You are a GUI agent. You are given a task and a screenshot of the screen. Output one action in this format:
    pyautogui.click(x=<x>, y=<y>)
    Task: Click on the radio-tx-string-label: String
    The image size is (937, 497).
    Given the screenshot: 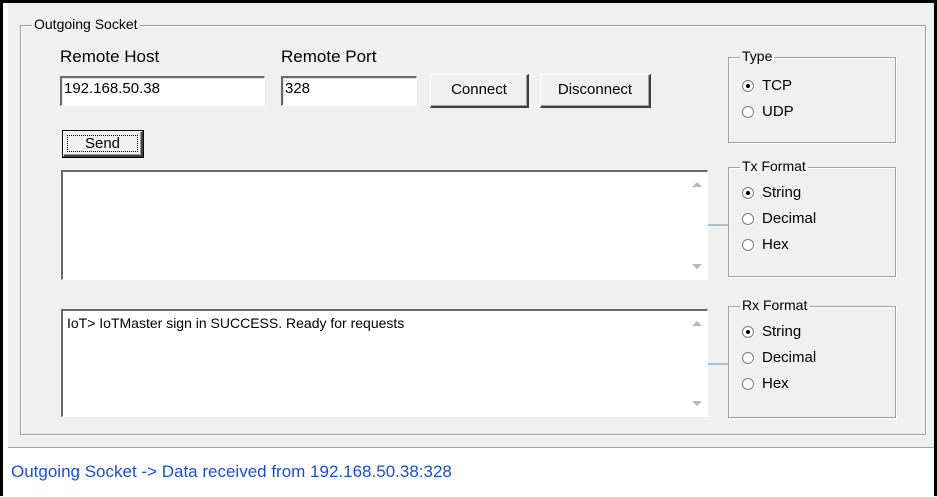 What is the action you would take?
    pyautogui.click(x=782, y=192)
    